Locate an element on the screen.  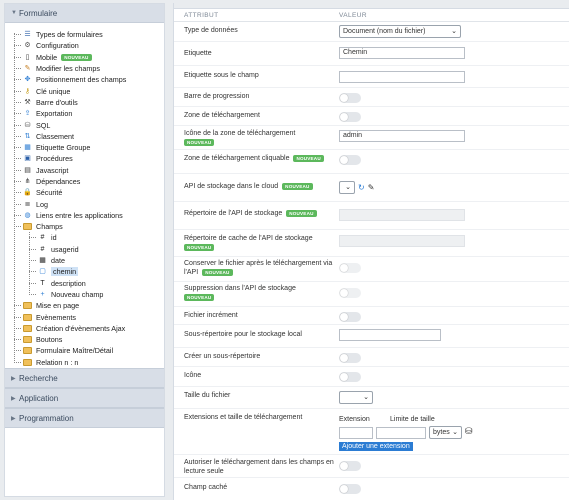
file-increment-toggle is located at coordinates (350, 317).